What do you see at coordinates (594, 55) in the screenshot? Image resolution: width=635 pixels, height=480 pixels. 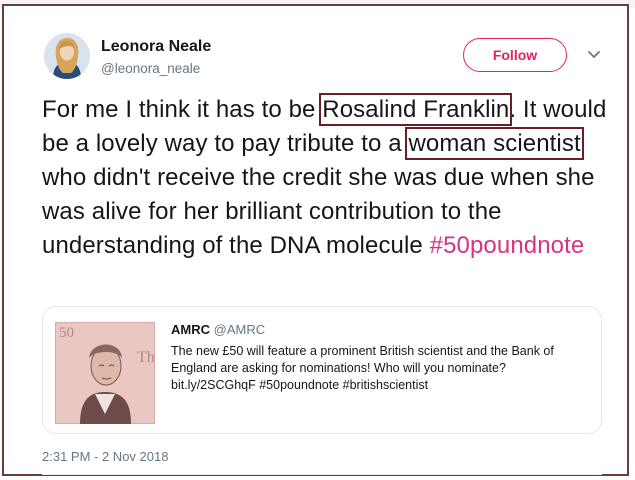 I see `chevron-down-icon` at bounding box center [594, 55].